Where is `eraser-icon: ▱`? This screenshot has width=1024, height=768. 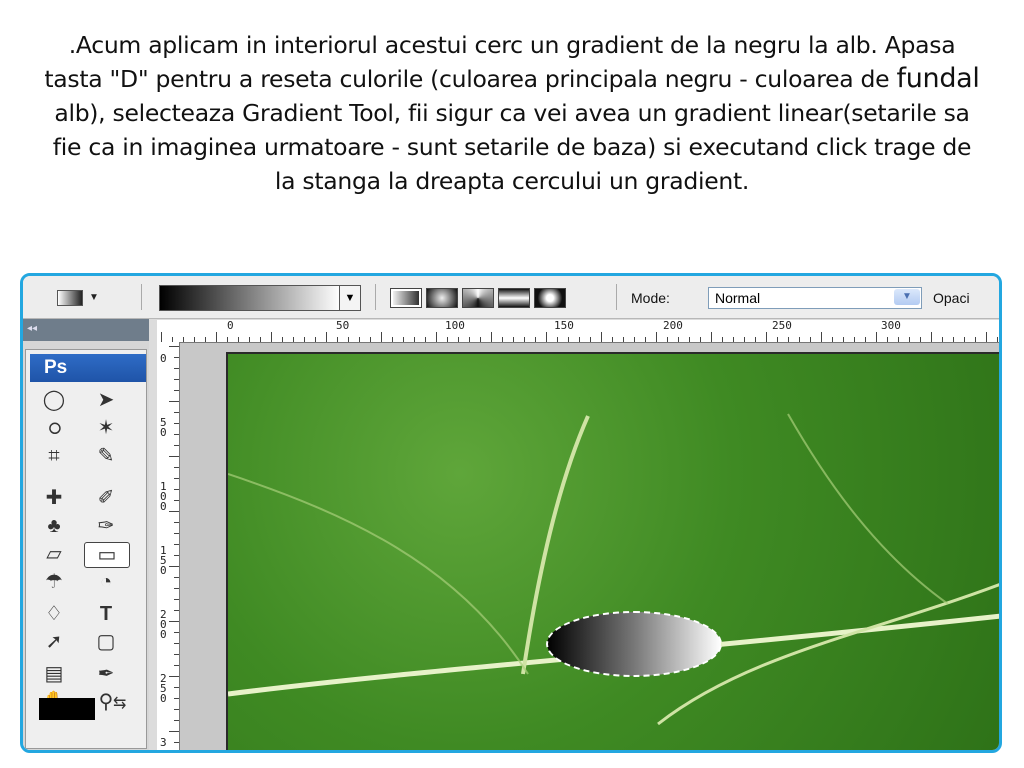
eraser-icon: ▱ is located at coordinates (54, 554).